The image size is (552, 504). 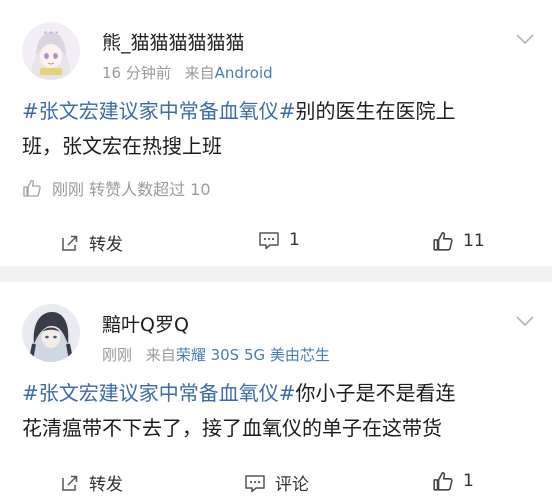 What do you see at coordinates (294, 240) in the screenshot?
I see `comment-count: 1` at bounding box center [294, 240].